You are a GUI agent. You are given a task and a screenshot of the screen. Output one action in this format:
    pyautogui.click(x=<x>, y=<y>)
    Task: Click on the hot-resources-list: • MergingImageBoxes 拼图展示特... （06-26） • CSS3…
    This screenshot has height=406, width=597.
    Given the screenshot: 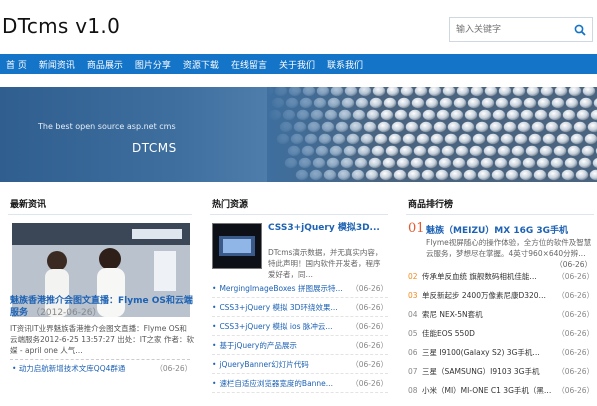 What is the action you would take?
    pyautogui.click(x=300, y=336)
    